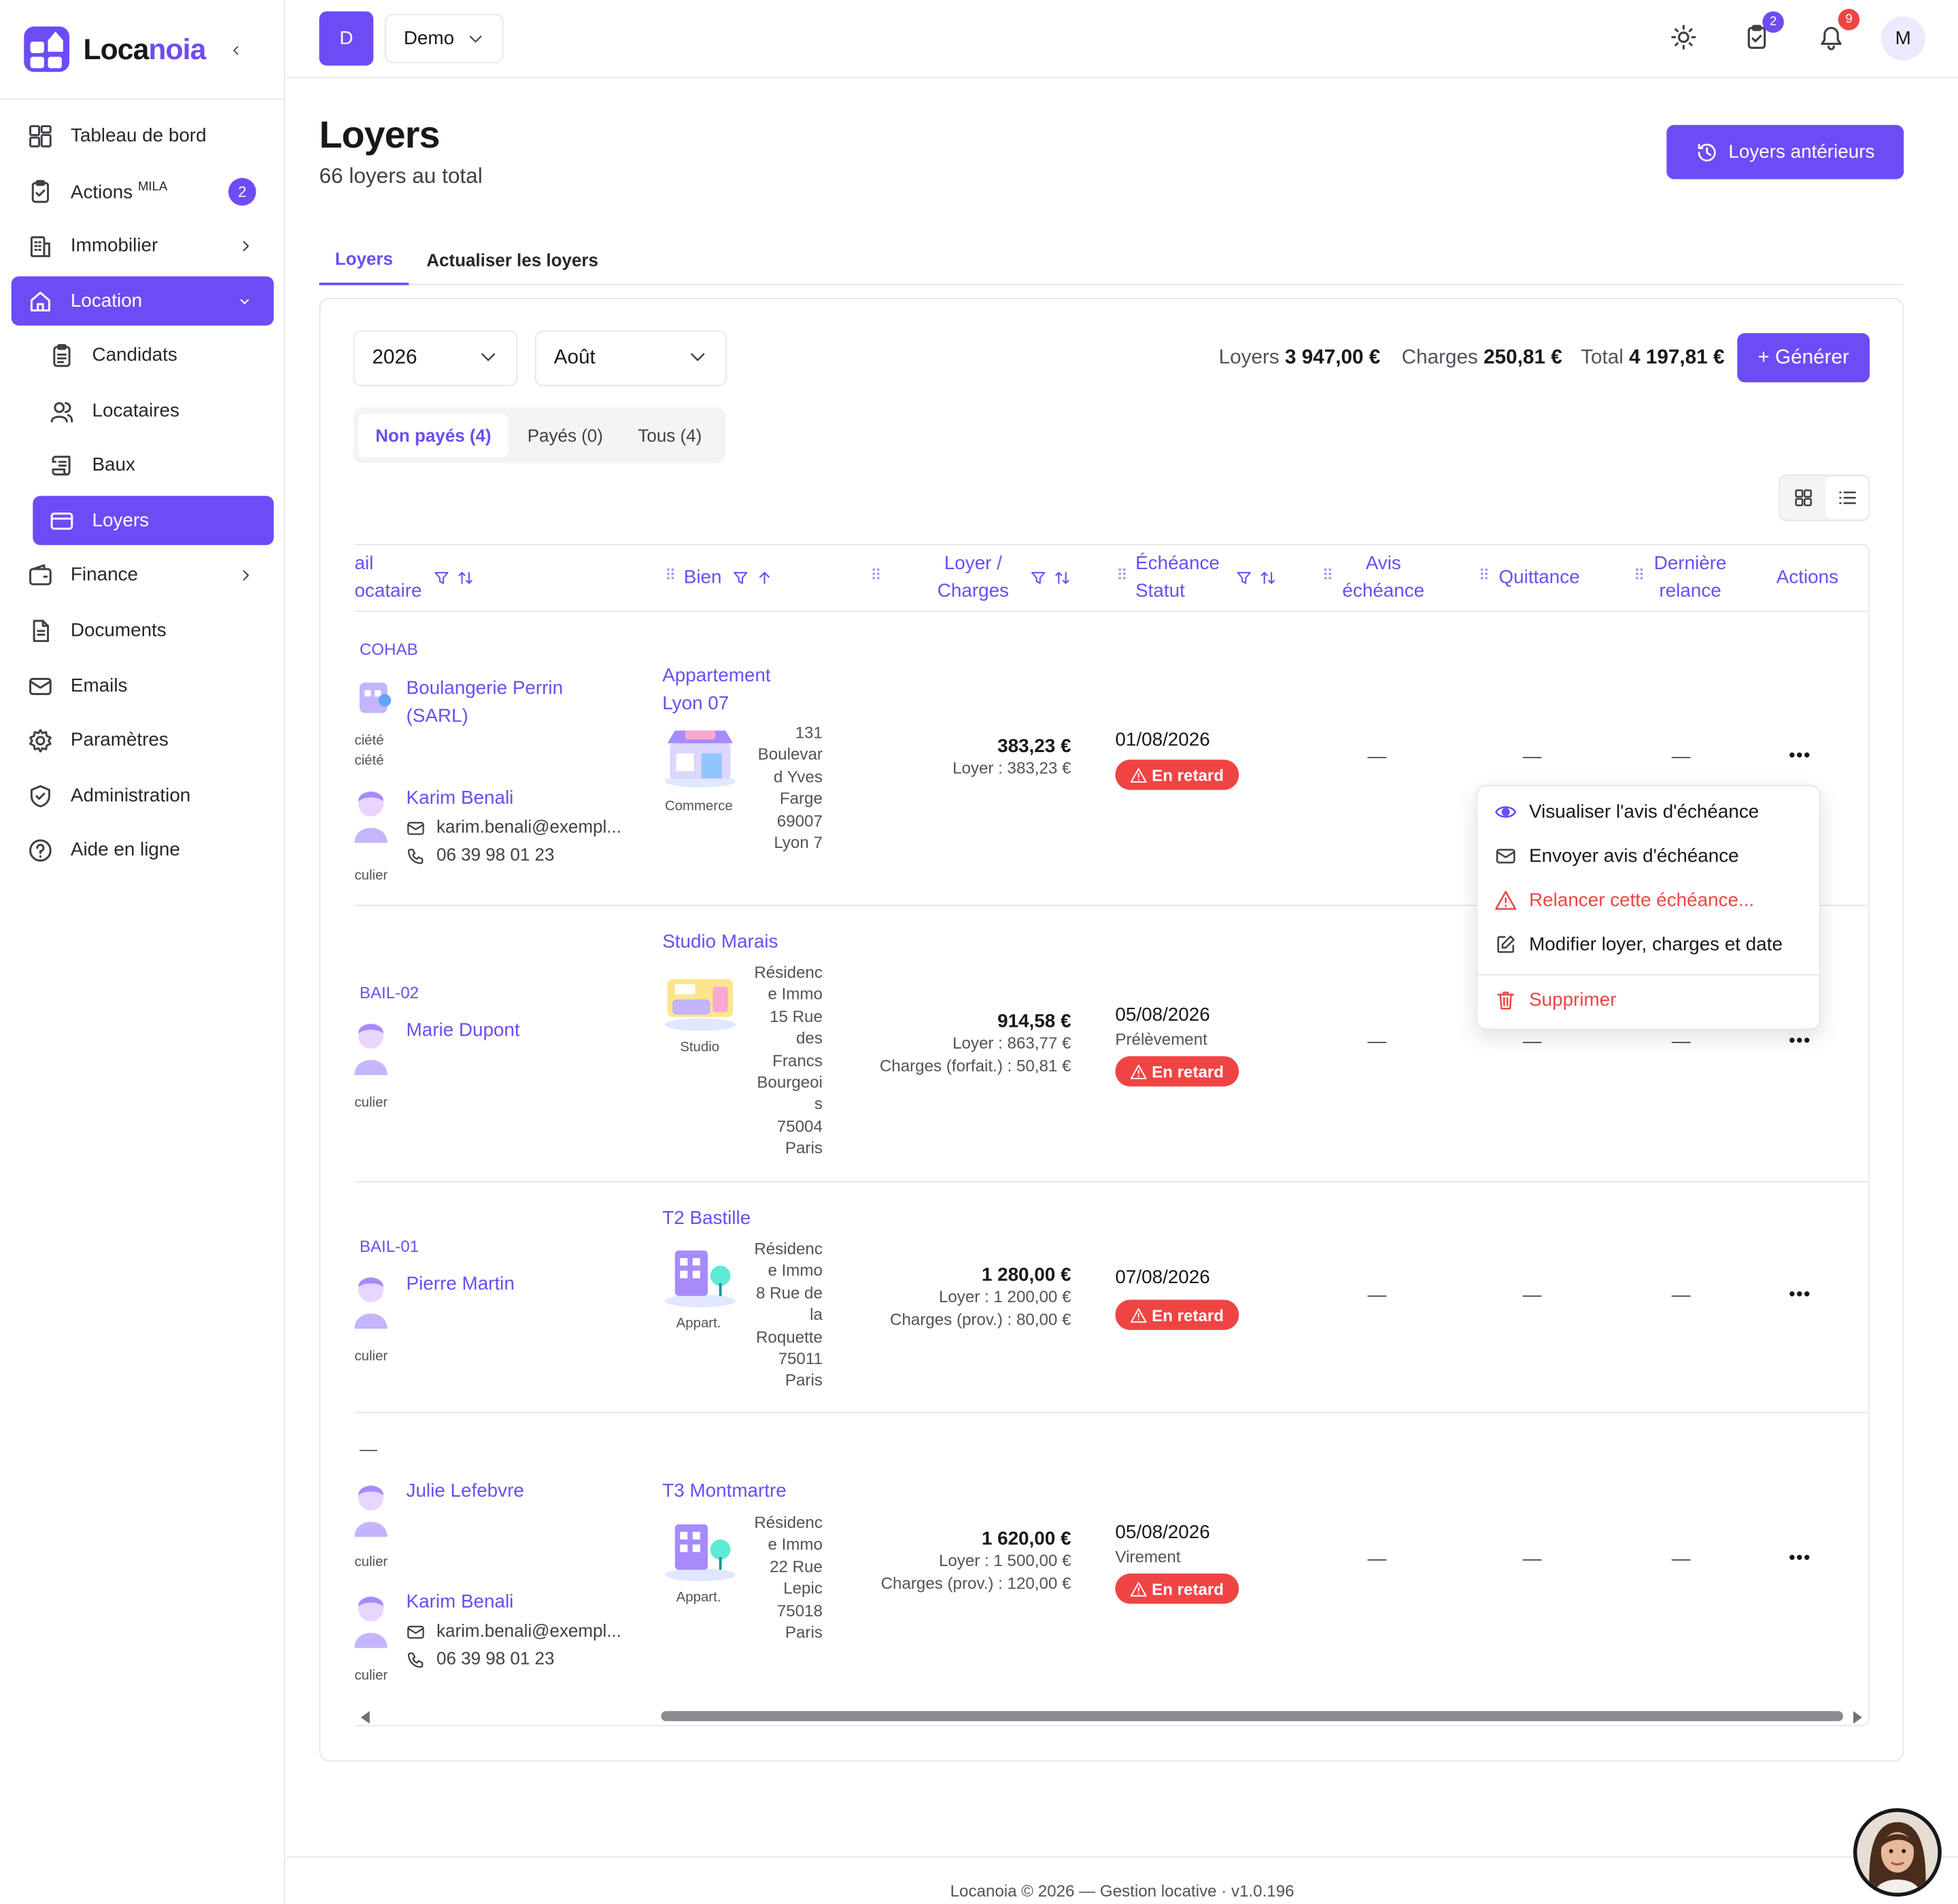 This screenshot has width=1958, height=1904. Describe the element at coordinates (143, 796) in the screenshot. I see `sidebar-item-administration: Administration` at that location.